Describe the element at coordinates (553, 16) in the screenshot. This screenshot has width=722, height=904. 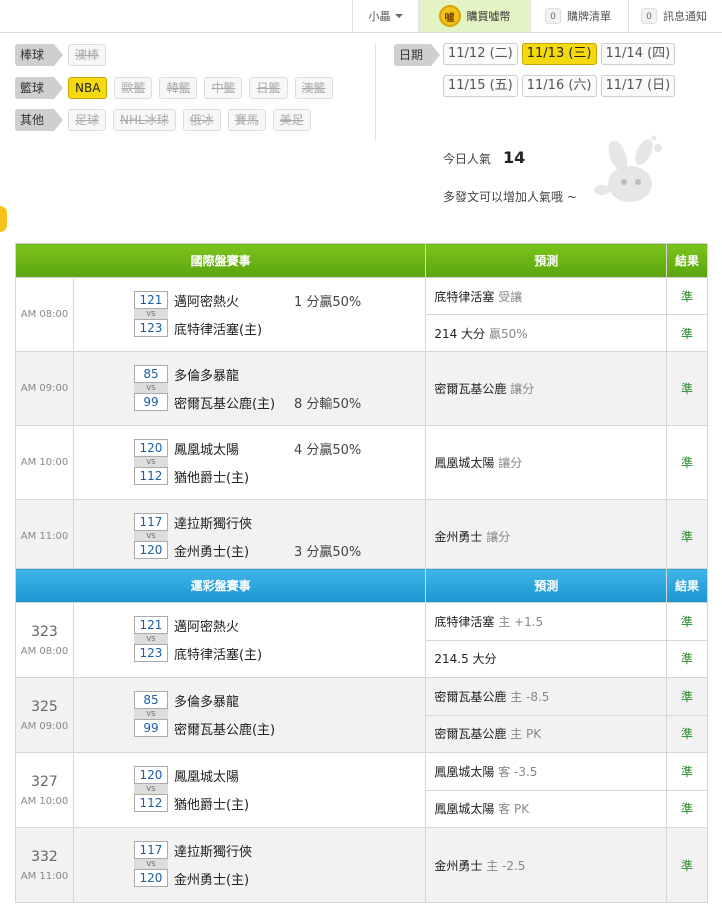
I see `purchase-list-count: 0` at that location.